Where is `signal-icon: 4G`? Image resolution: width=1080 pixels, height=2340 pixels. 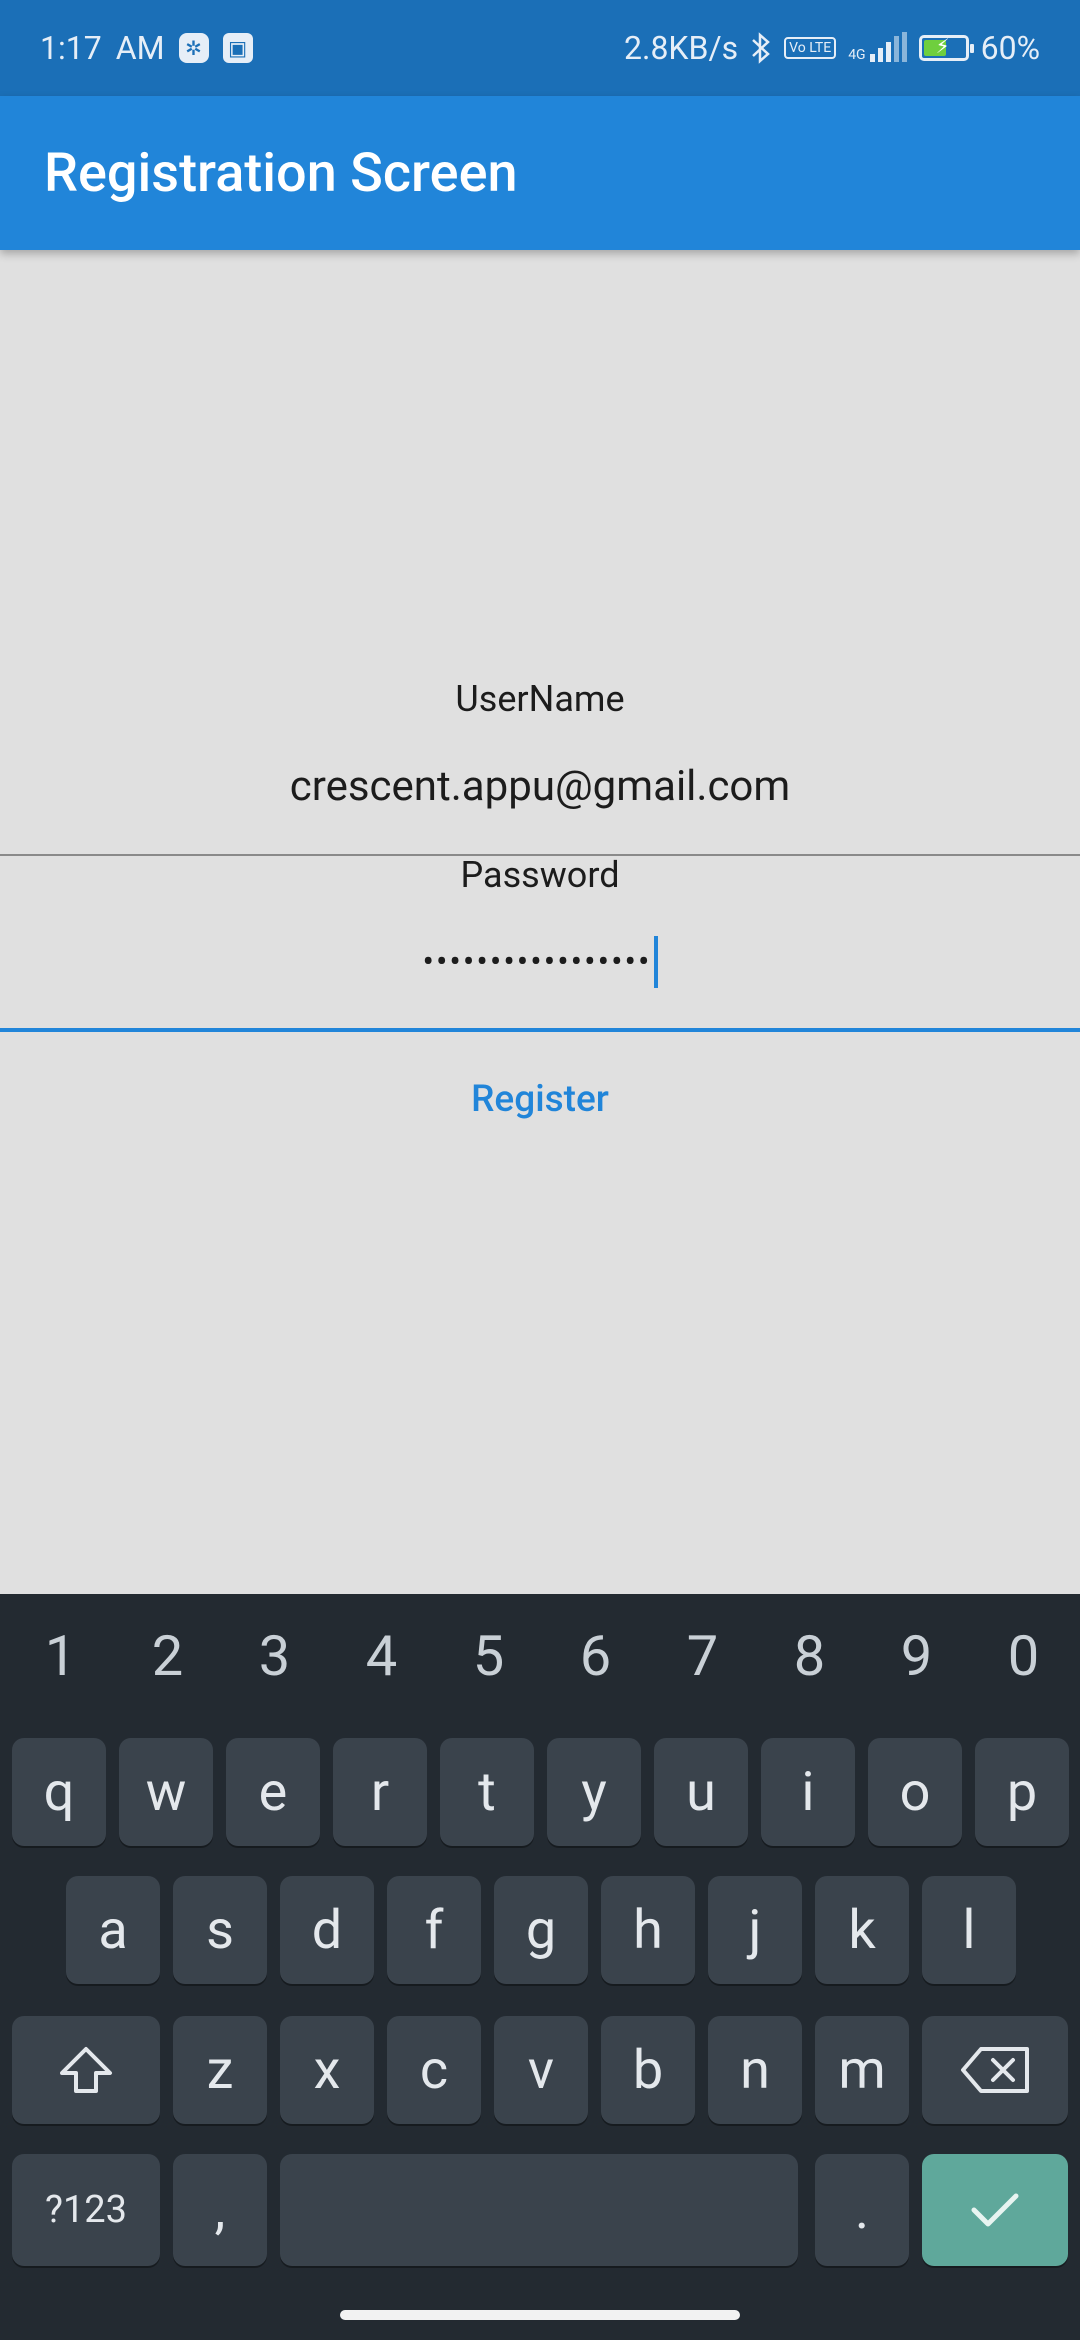
signal-icon: 4G is located at coordinates (877, 47).